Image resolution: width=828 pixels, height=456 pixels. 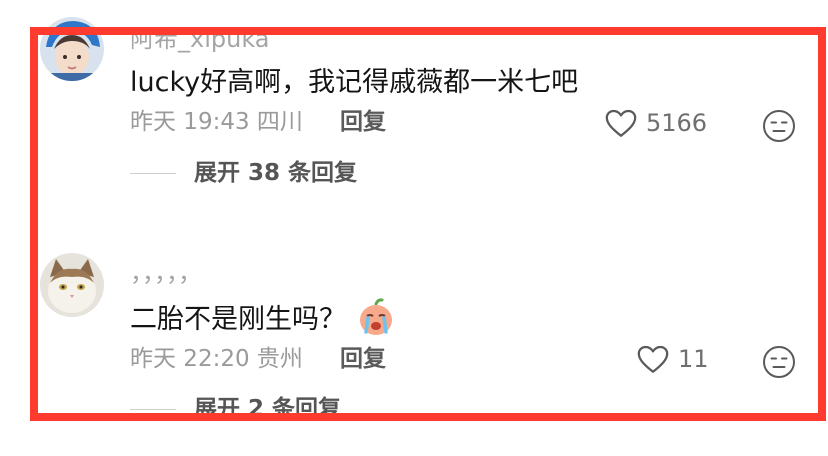 I want to click on comment-text: 二胎不是刚生吗？, so click(x=238, y=320).